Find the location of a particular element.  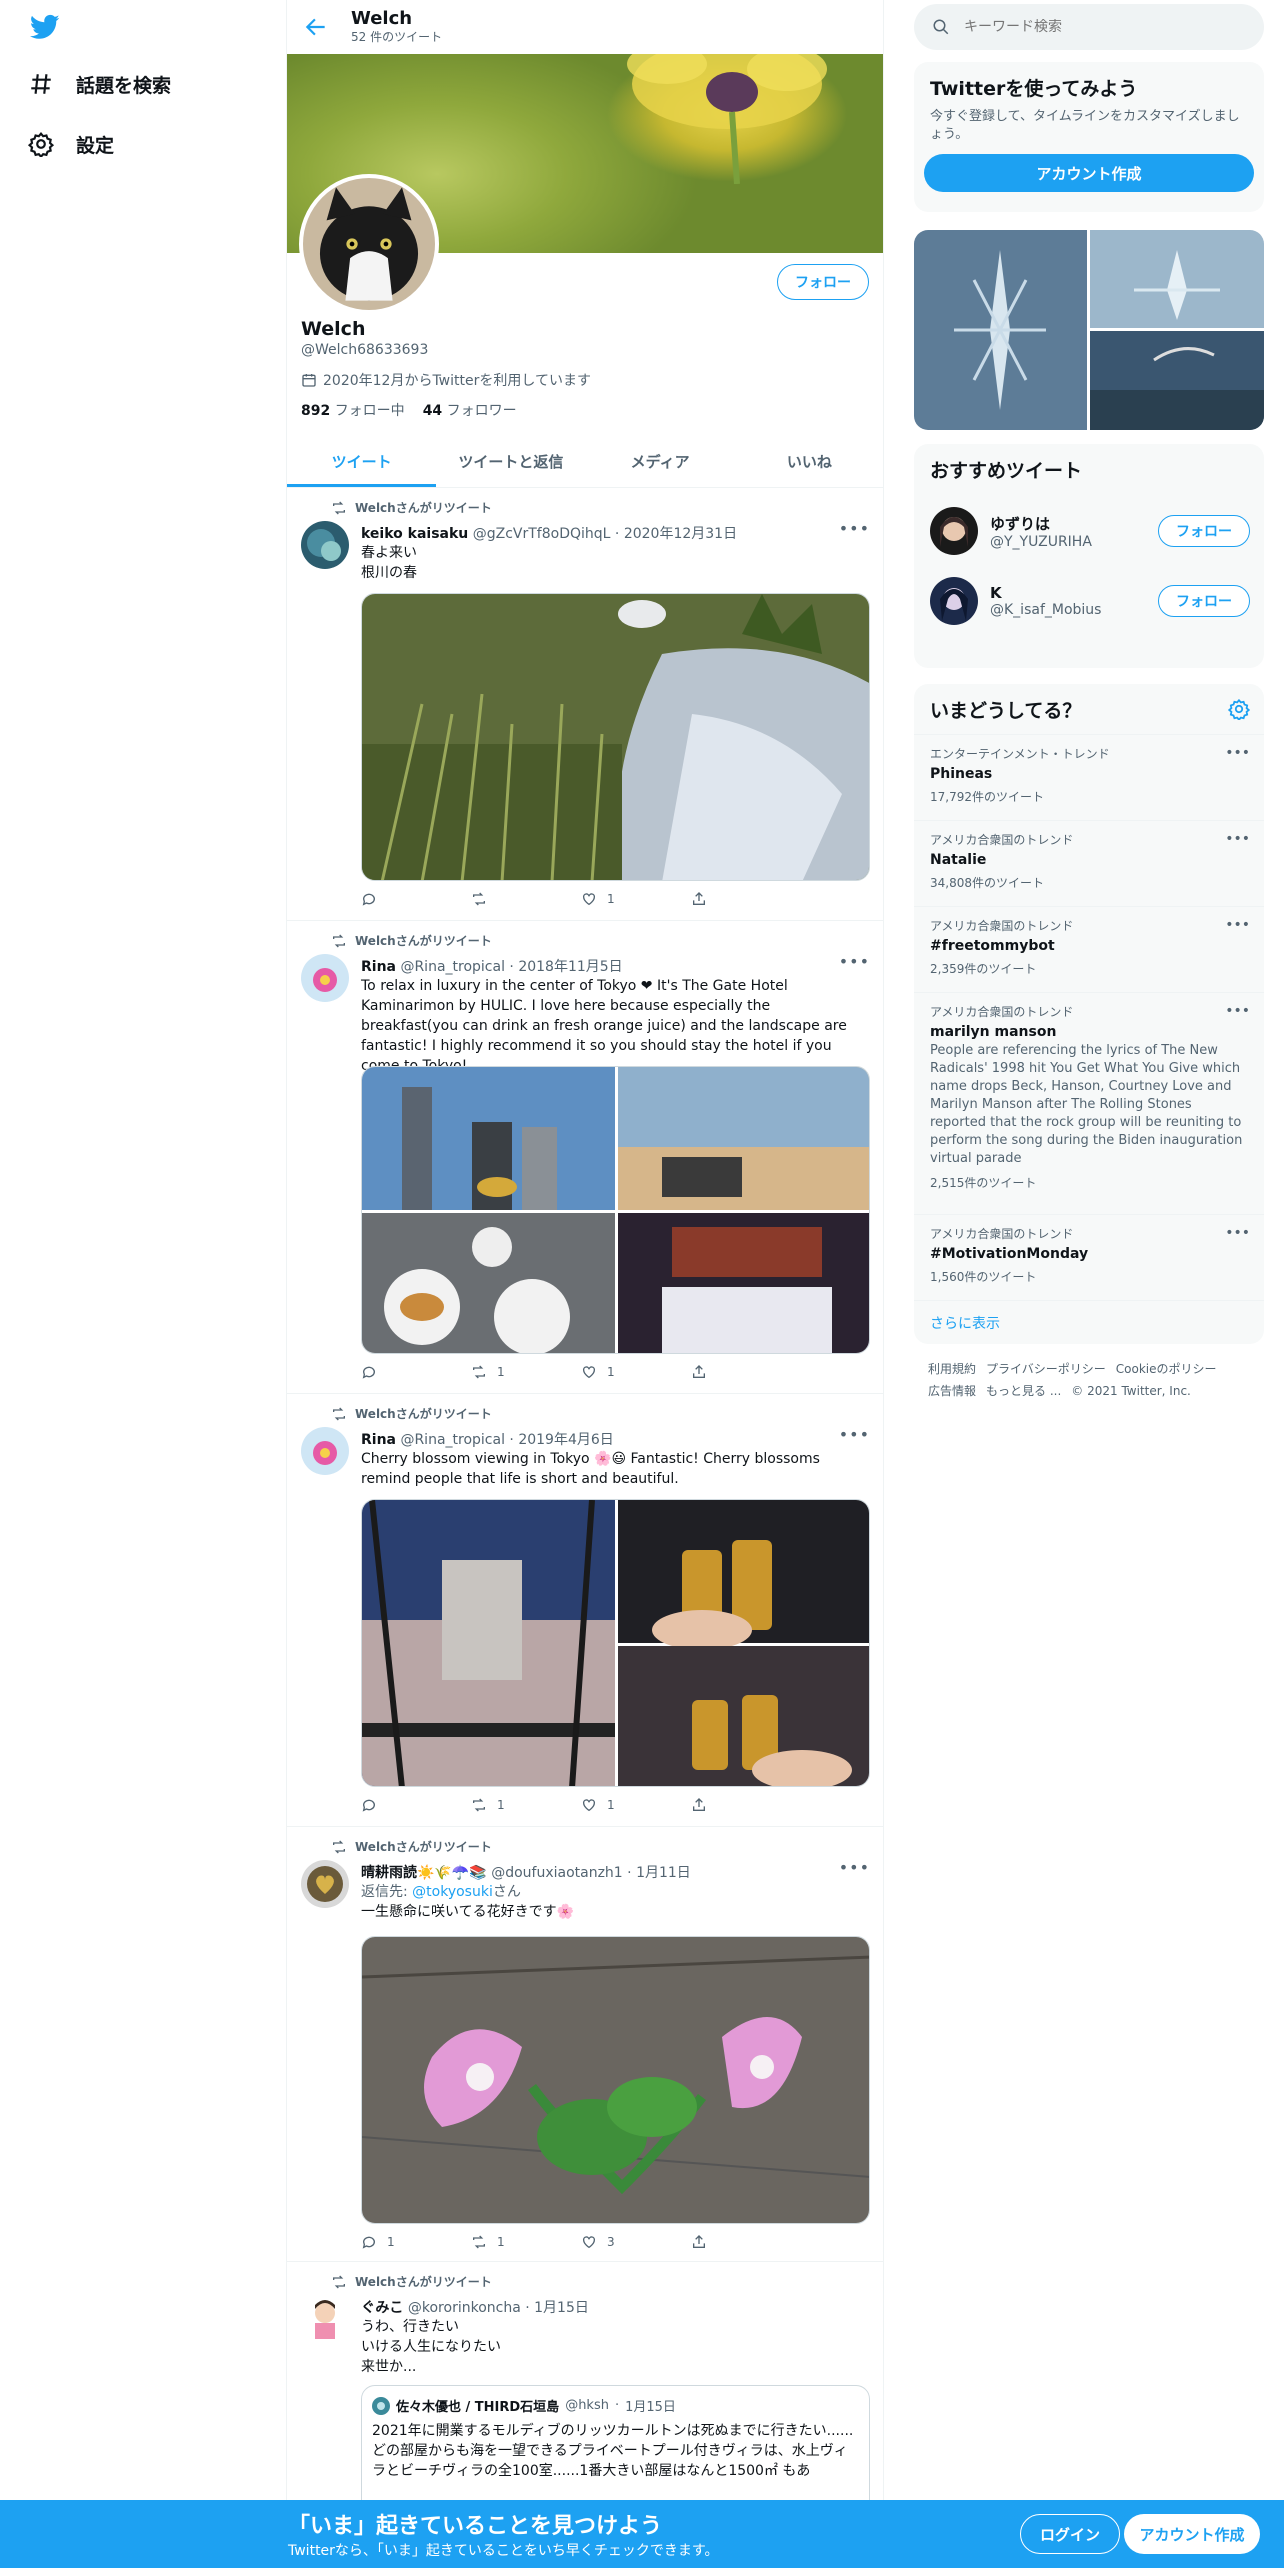

retweet-indicator: Welchさんがリツイート is located at coordinates (411, 1413).